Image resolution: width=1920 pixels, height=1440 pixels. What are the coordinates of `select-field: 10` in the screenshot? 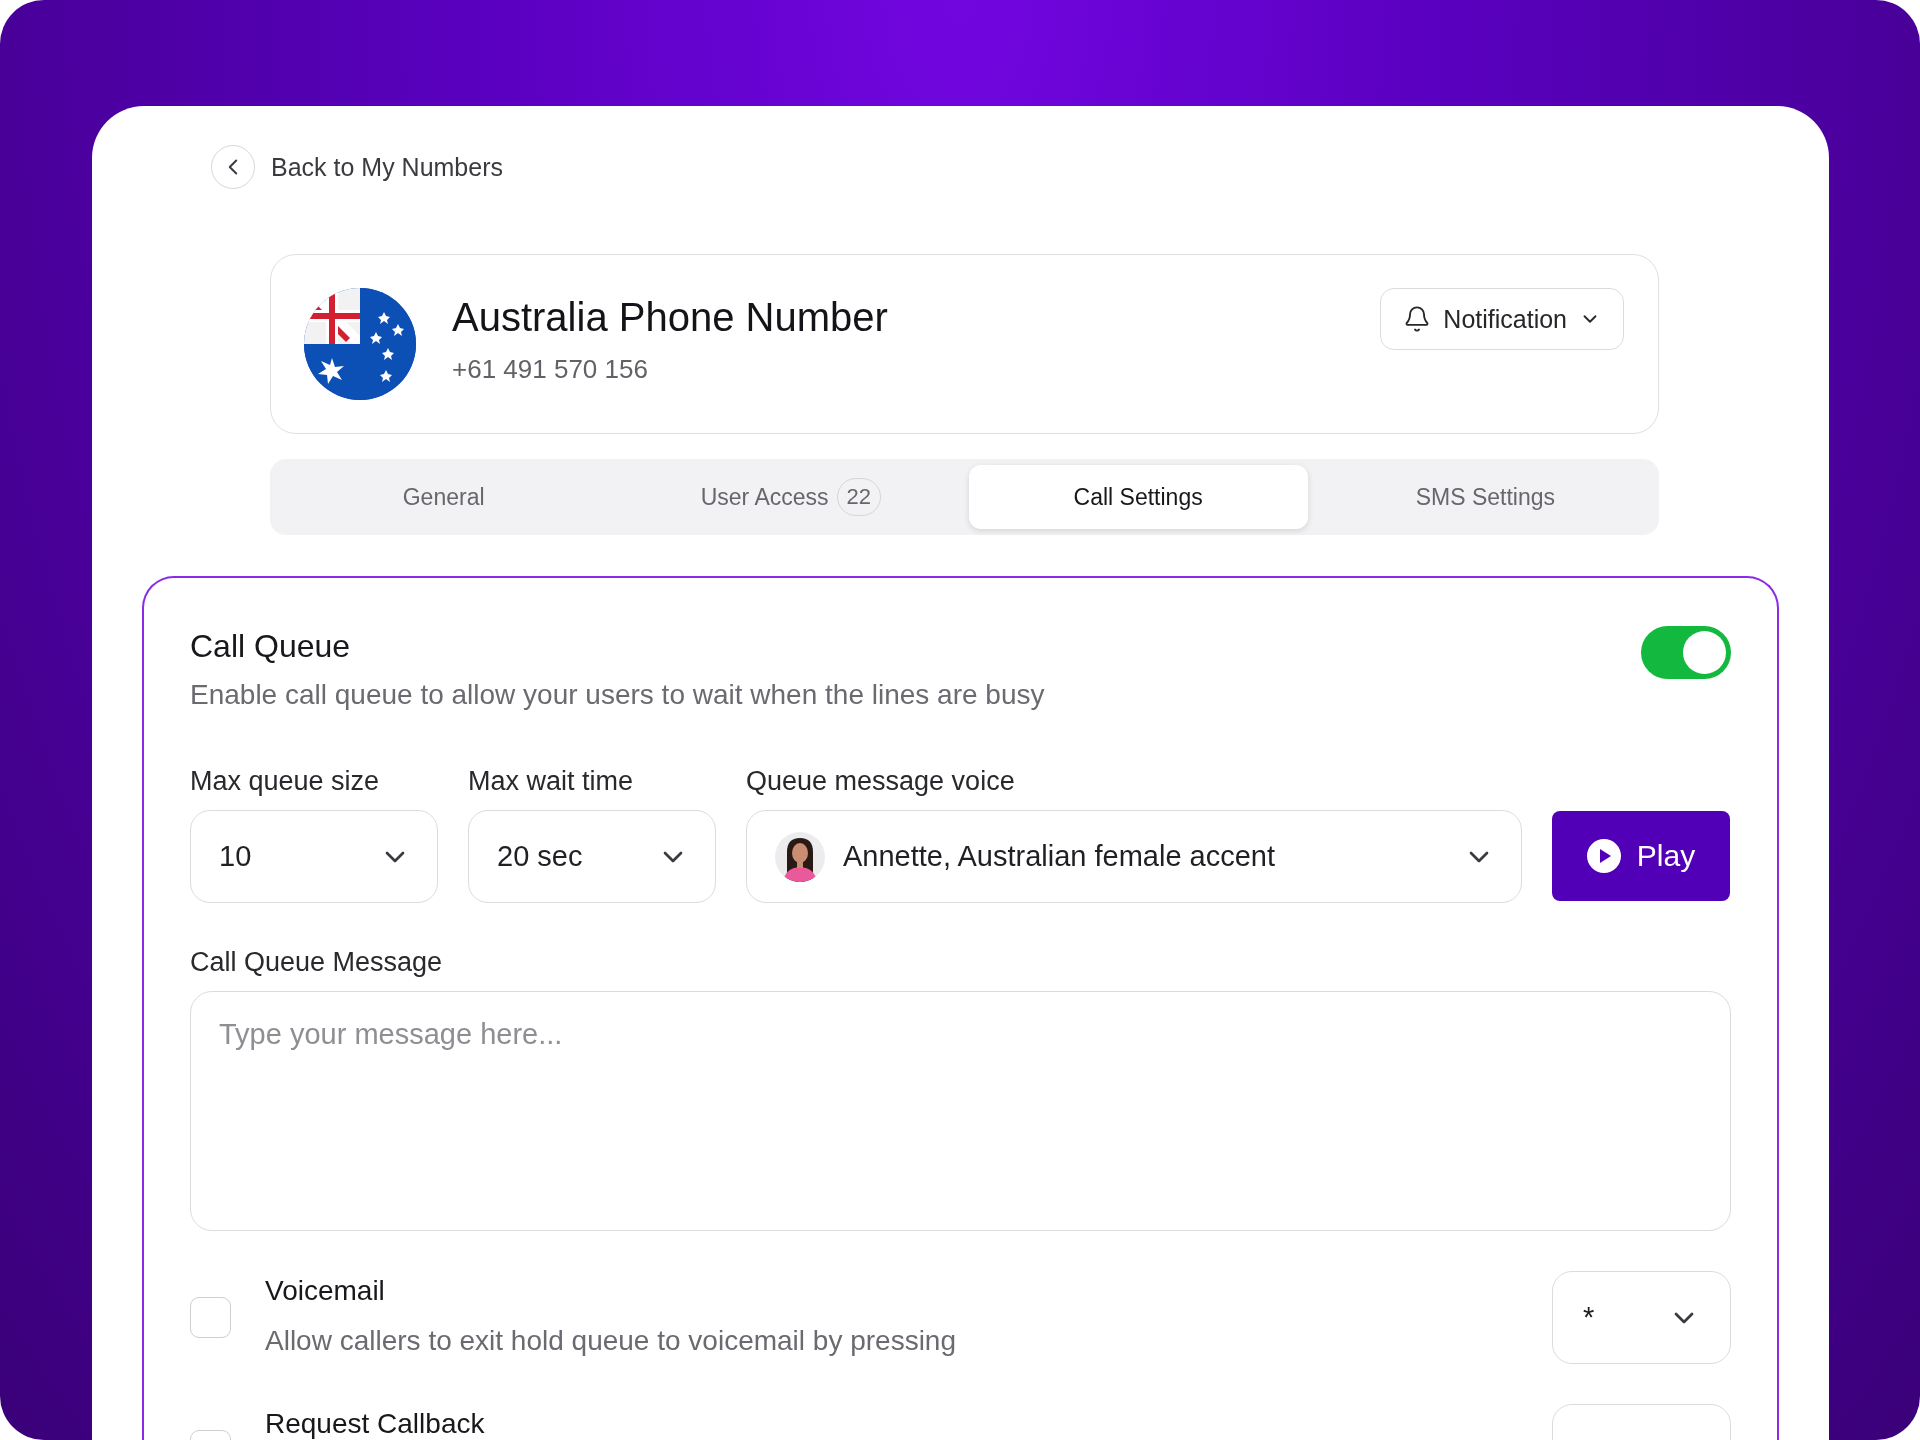 It's located at (314, 856).